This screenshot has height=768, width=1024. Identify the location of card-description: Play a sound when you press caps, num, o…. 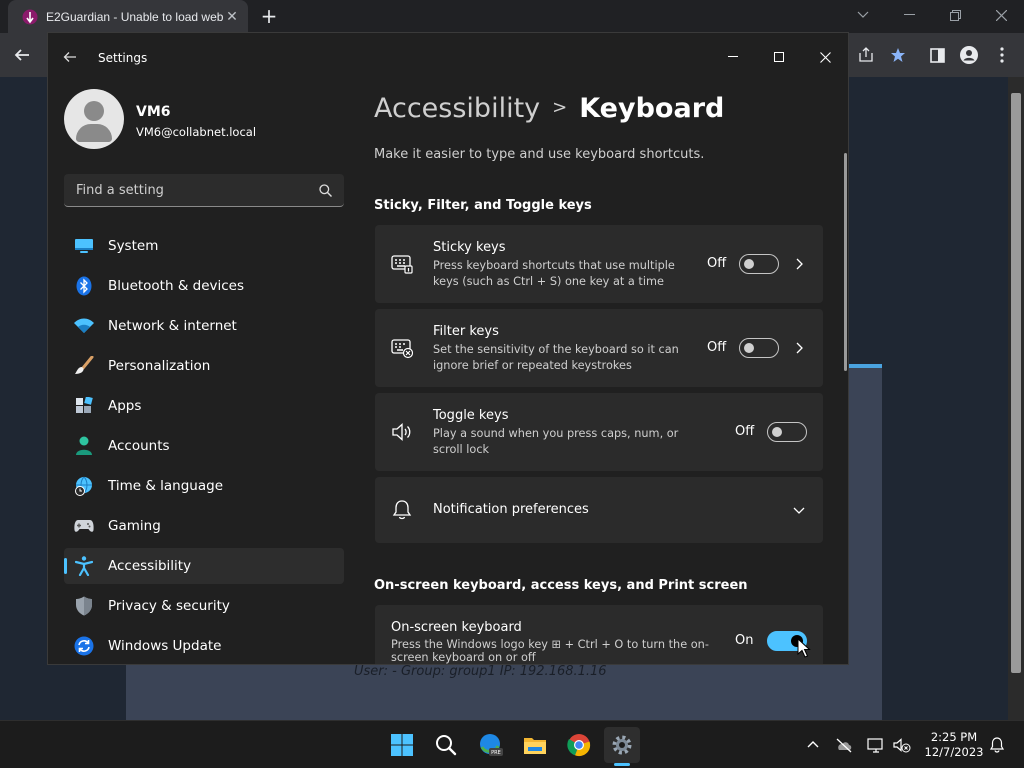
(556, 441).